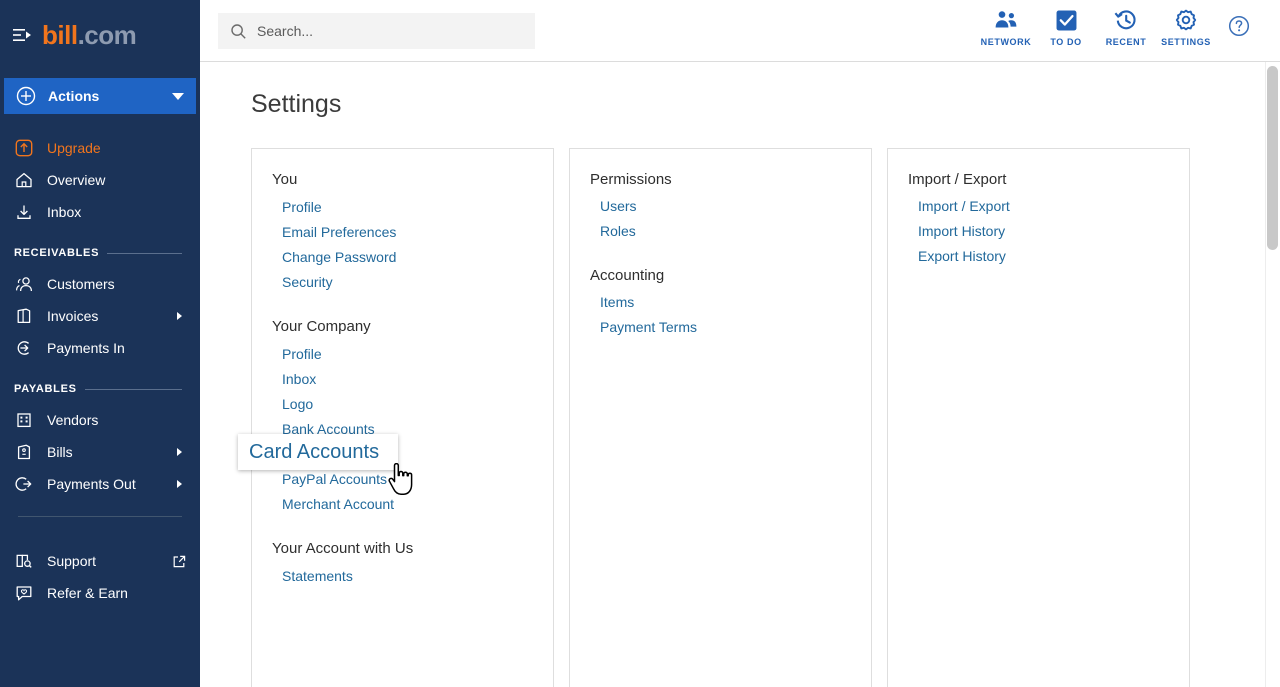 Image resolution: width=1280 pixels, height=687 pixels. I want to click on card-accounts-tooltip: Card Accounts, so click(318, 452).